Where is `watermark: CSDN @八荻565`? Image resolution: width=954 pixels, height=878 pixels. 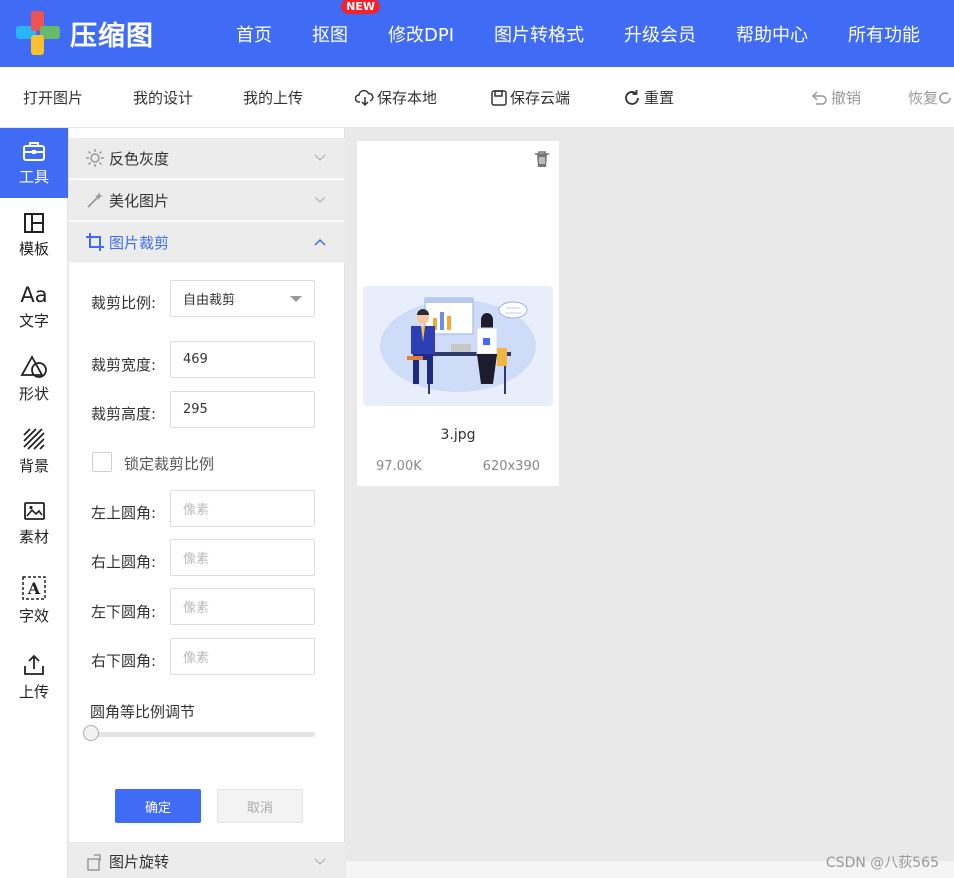
watermark: CSDN @八荻565 is located at coordinates (882, 863).